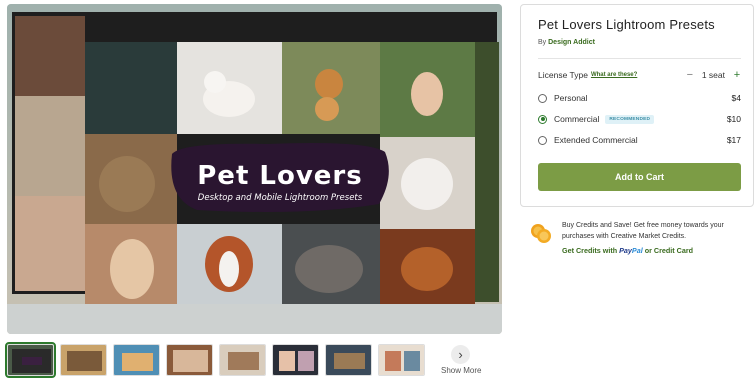 The image size is (754, 378). What do you see at coordinates (596, 140) in the screenshot?
I see `license-label: Extended Commercial` at bounding box center [596, 140].